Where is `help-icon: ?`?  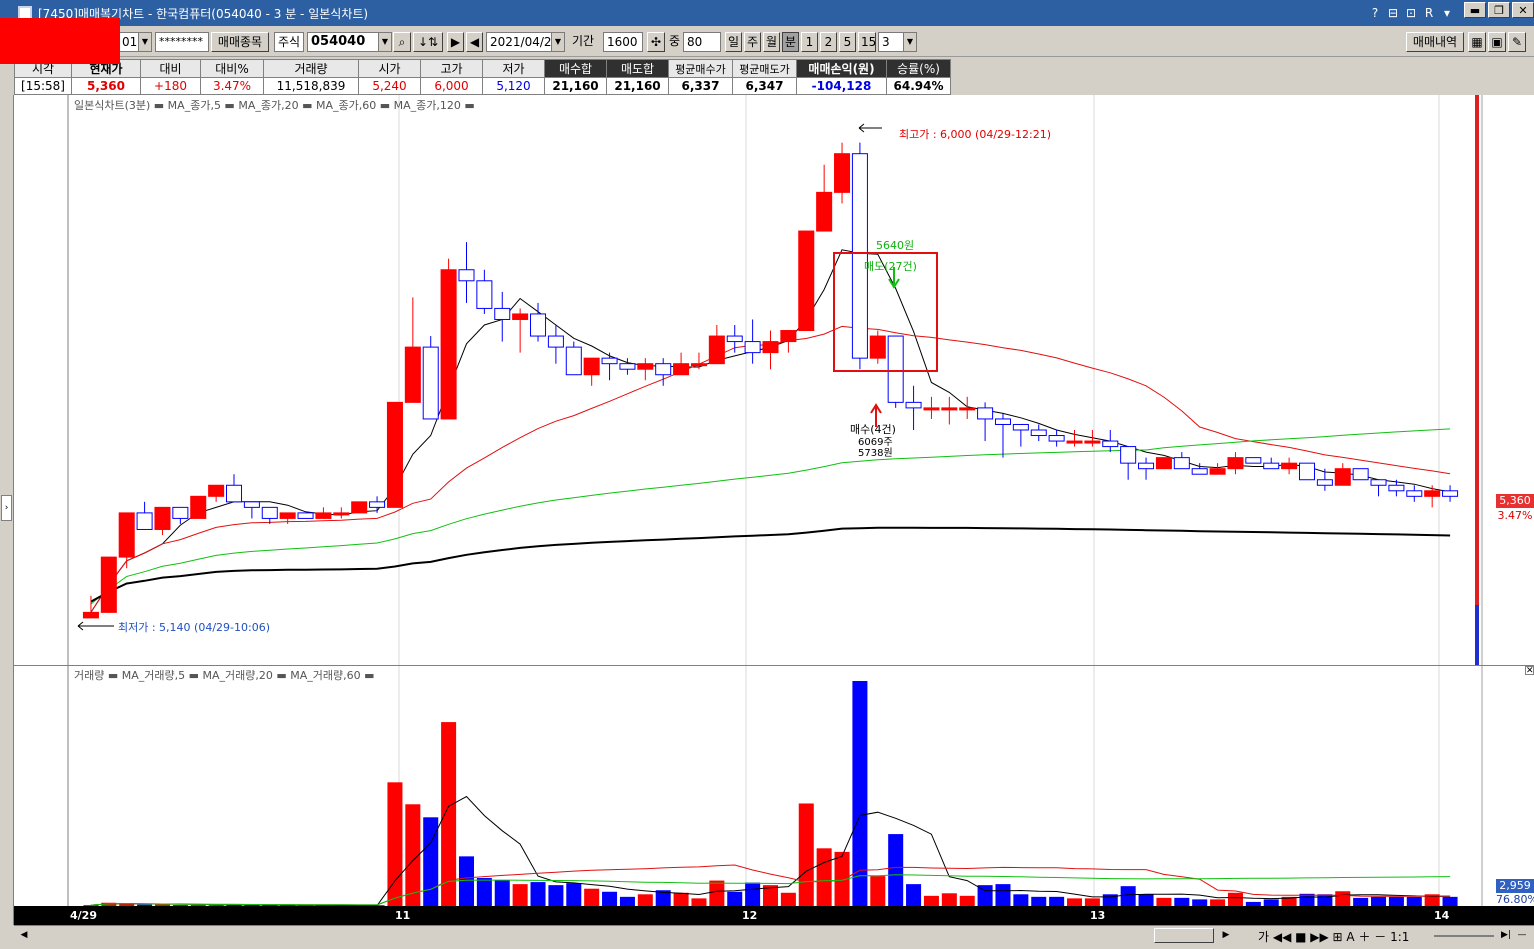 help-icon: ? is located at coordinates (1375, 13).